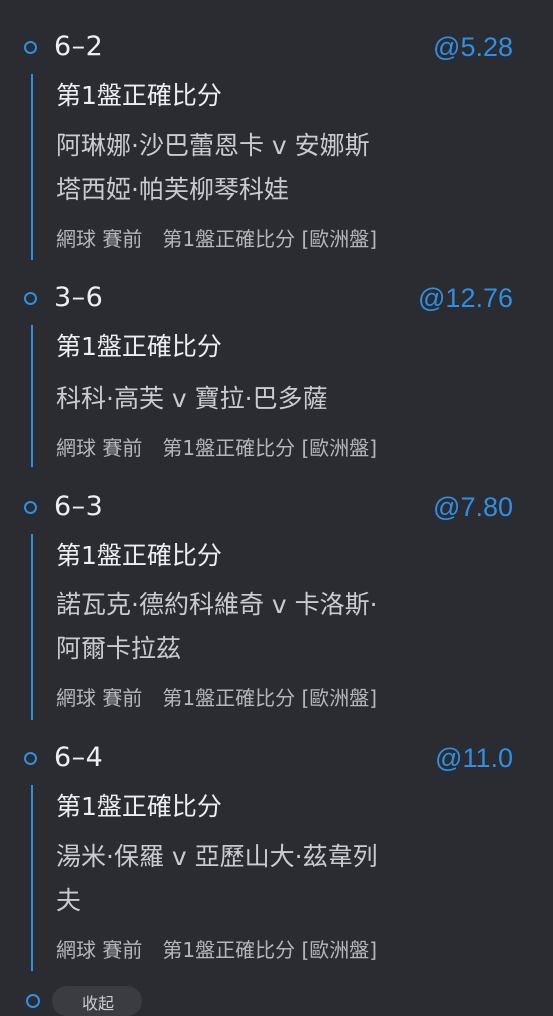 This screenshot has height=1016, width=553. What do you see at coordinates (79, 757) in the screenshot?
I see `selection-score: 6–4` at bounding box center [79, 757].